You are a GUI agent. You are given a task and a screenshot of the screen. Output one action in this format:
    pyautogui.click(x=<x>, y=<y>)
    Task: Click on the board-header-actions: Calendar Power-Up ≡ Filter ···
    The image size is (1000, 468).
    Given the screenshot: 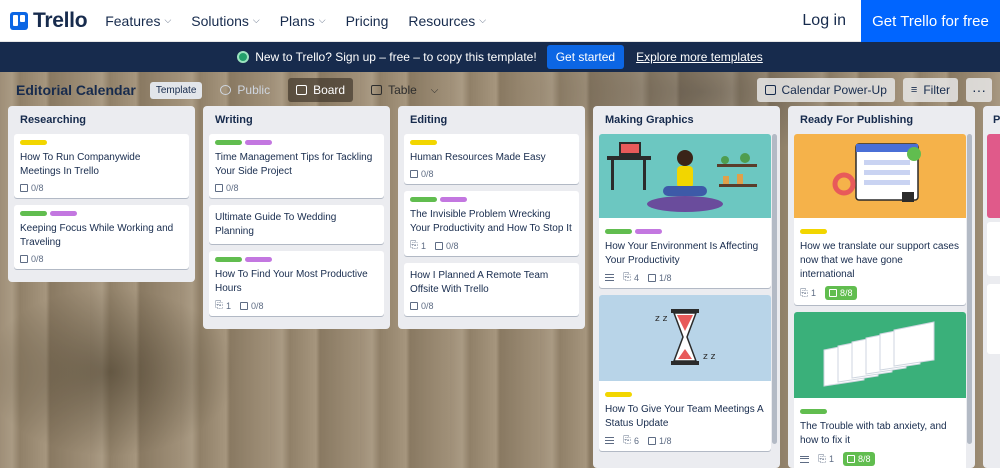 What is the action you would take?
    pyautogui.click(x=874, y=90)
    